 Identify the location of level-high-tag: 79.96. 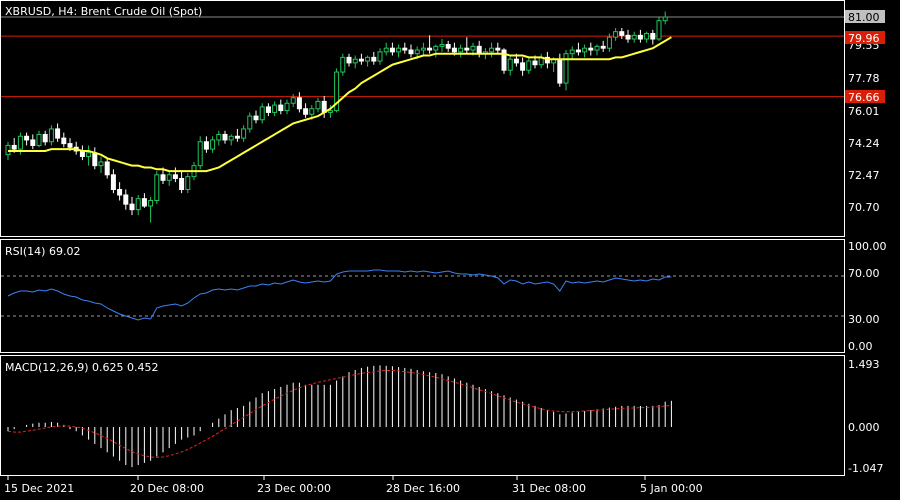
(864, 38).